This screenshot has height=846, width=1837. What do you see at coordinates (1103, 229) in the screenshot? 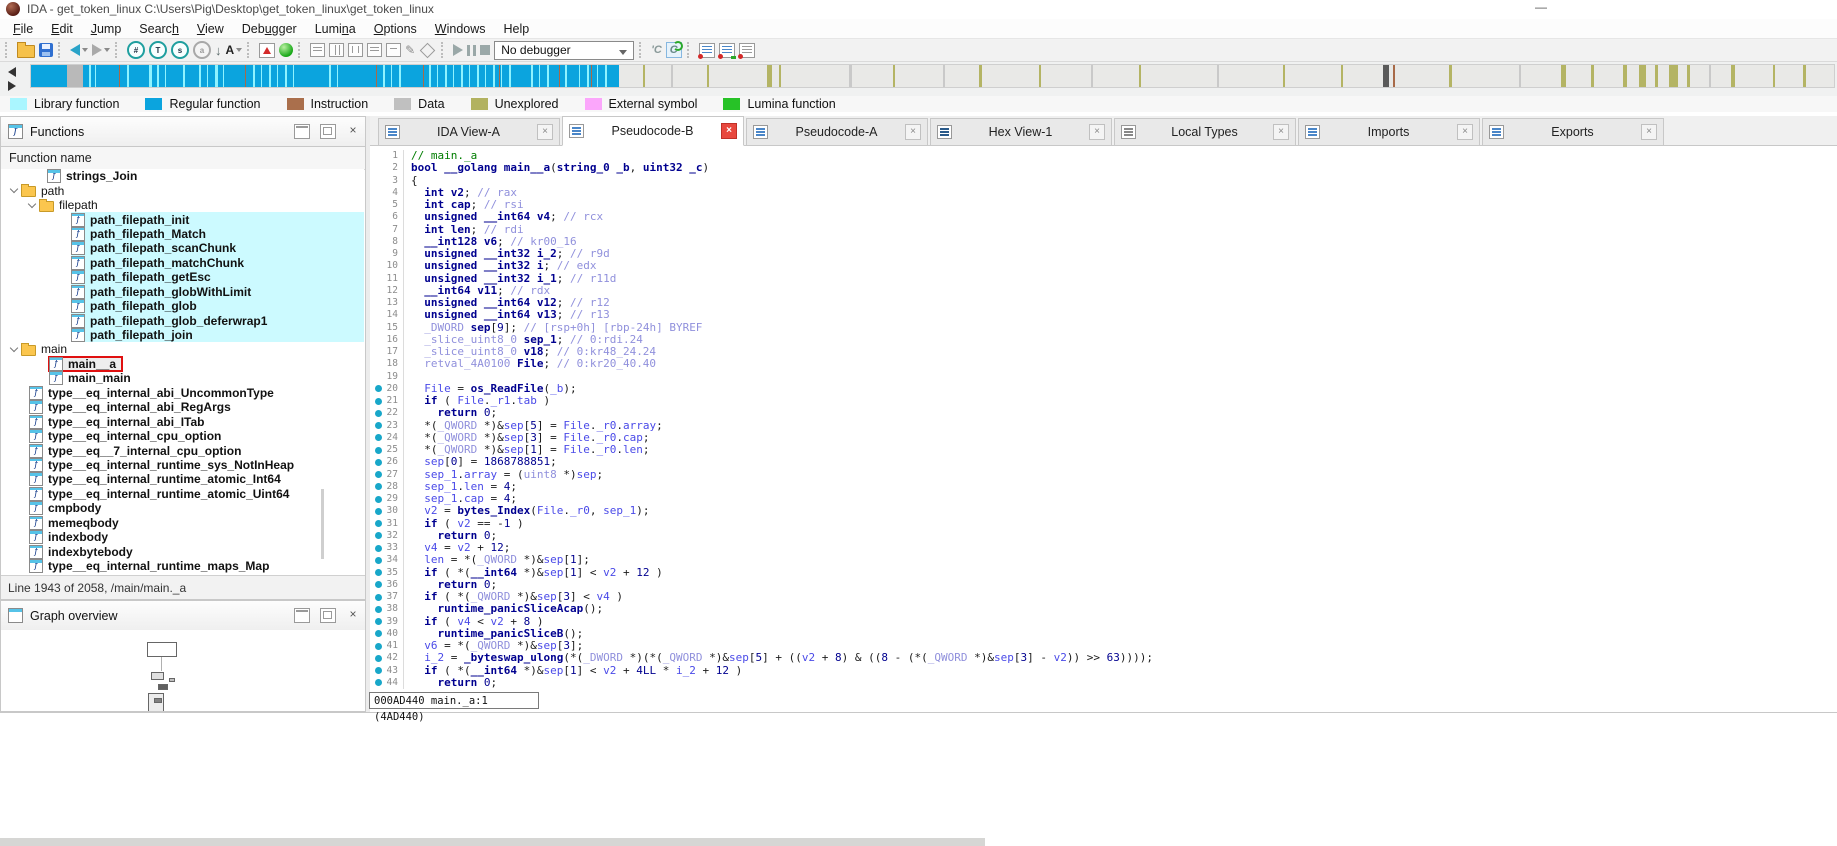
I see `code-line: 7 int len; // rdi` at bounding box center [1103, 229].